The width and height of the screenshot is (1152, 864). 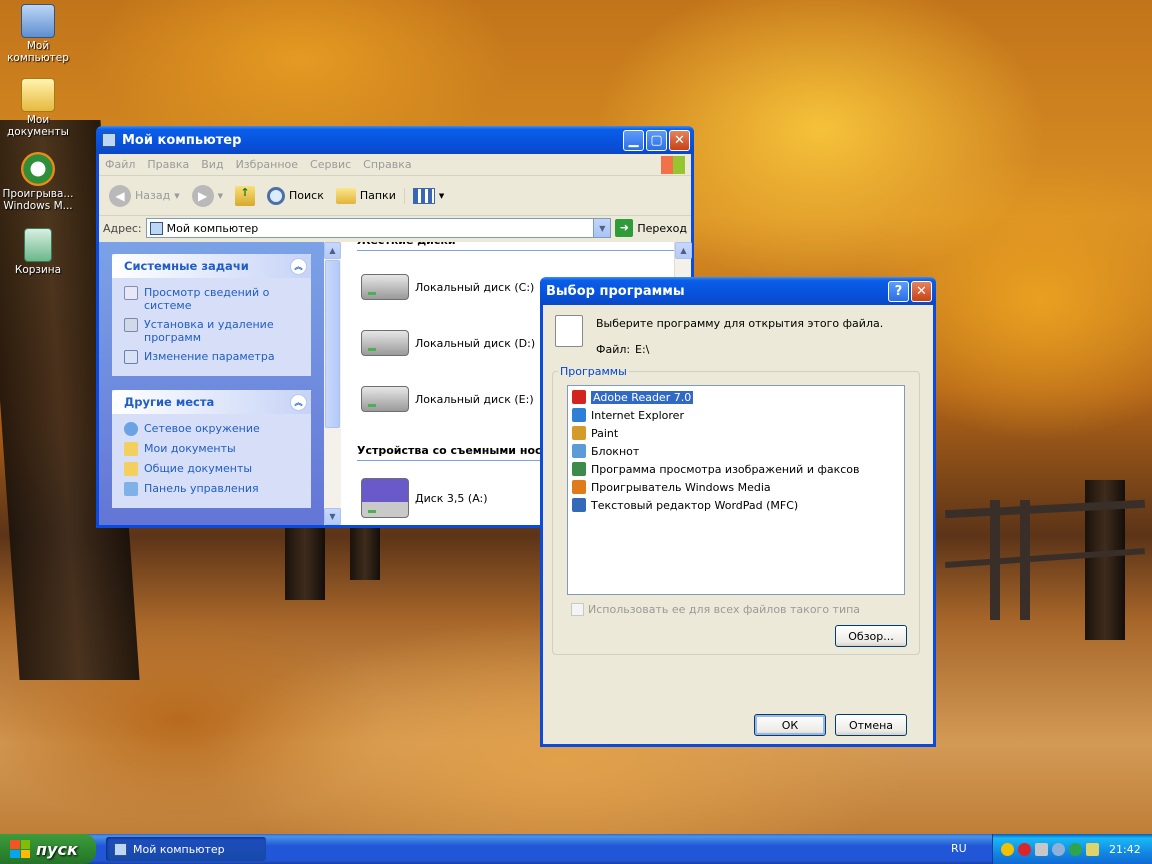 What do you see at coordinates (447, 287) in the screenshot?
I see `drive-c: Локальный диск (C:)` at bounding box center [447, 287].